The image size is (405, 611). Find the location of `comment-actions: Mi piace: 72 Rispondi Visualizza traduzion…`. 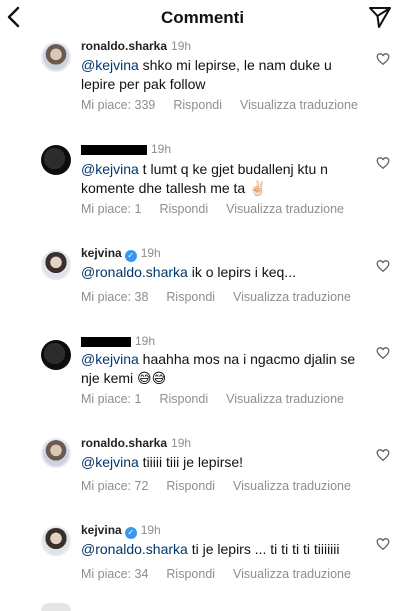

comment-actions: Mi piace: 72 Rispondi Visualizza traduzion… is located at coordinates (225, 486).